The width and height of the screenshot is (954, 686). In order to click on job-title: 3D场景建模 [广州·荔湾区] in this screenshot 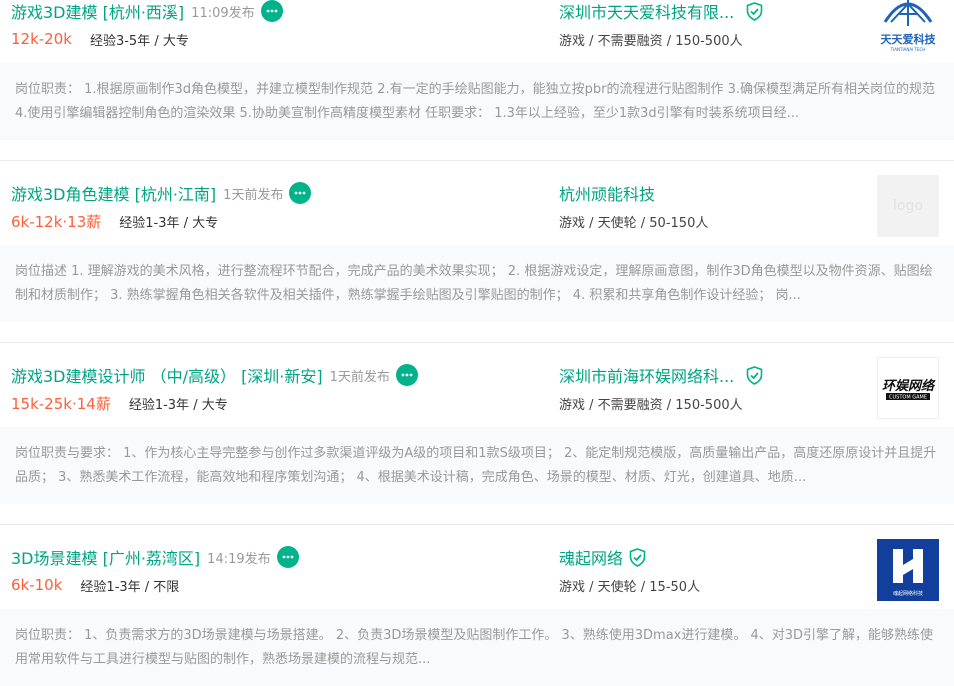, I will do `click(105, 557)`.